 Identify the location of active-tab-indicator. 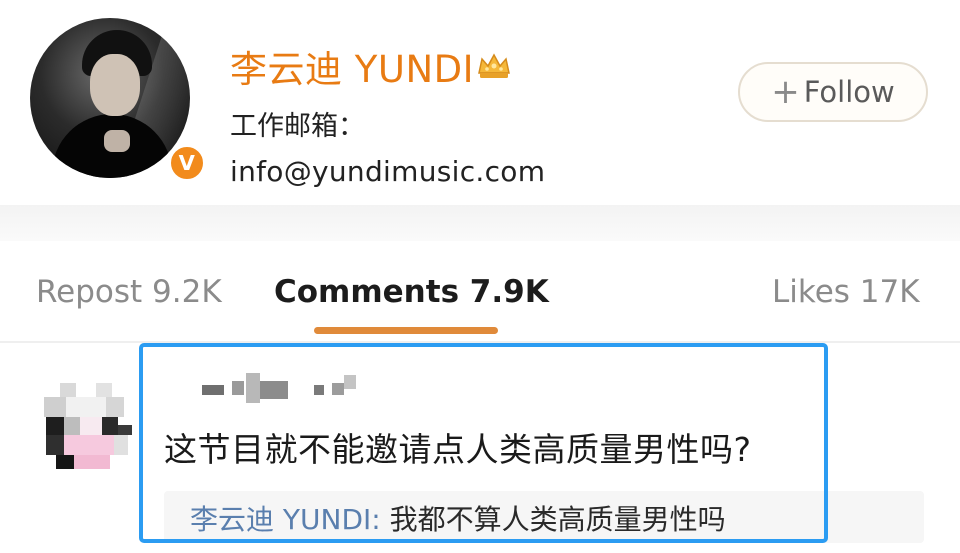
(406, 330).